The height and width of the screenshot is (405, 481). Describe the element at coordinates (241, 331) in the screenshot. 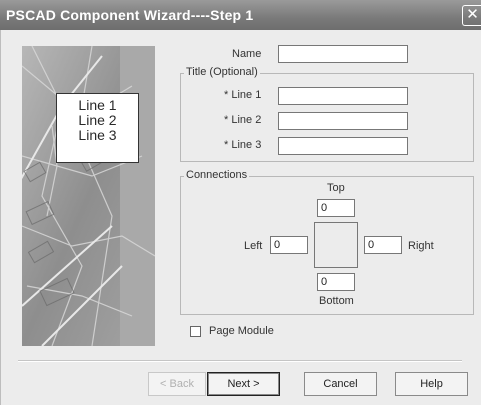

I see `page-module-label: Page Module` at that location.